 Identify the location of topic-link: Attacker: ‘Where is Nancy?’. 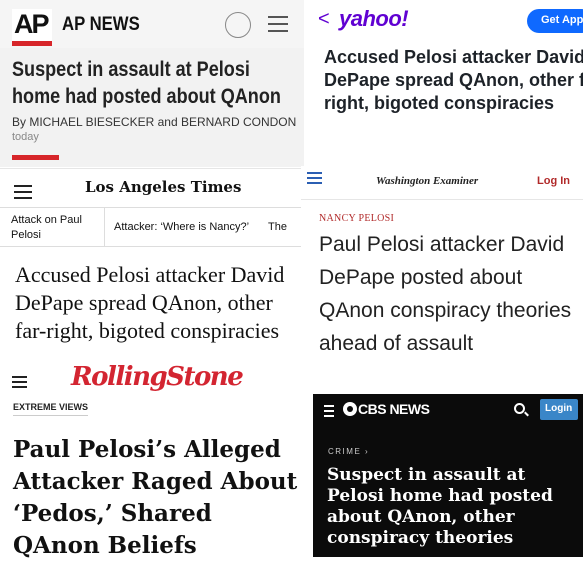
(181, 227).